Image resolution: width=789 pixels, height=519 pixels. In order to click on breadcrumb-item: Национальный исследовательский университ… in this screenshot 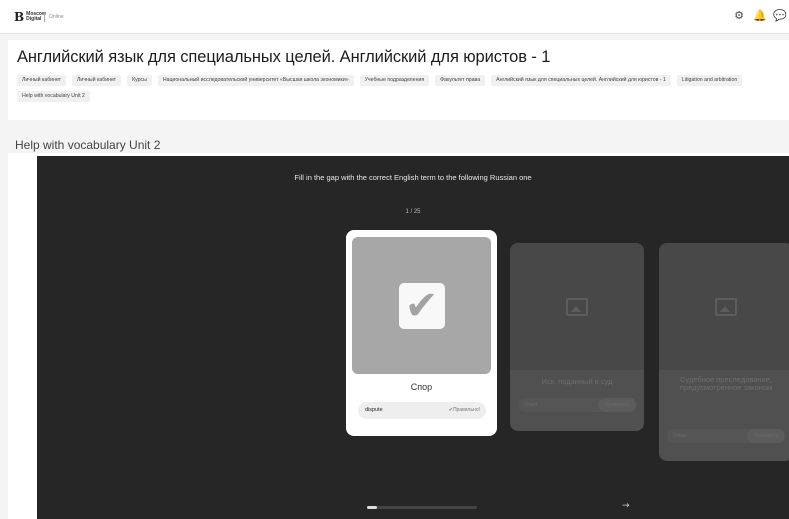, I will do `click(255, 80)`.